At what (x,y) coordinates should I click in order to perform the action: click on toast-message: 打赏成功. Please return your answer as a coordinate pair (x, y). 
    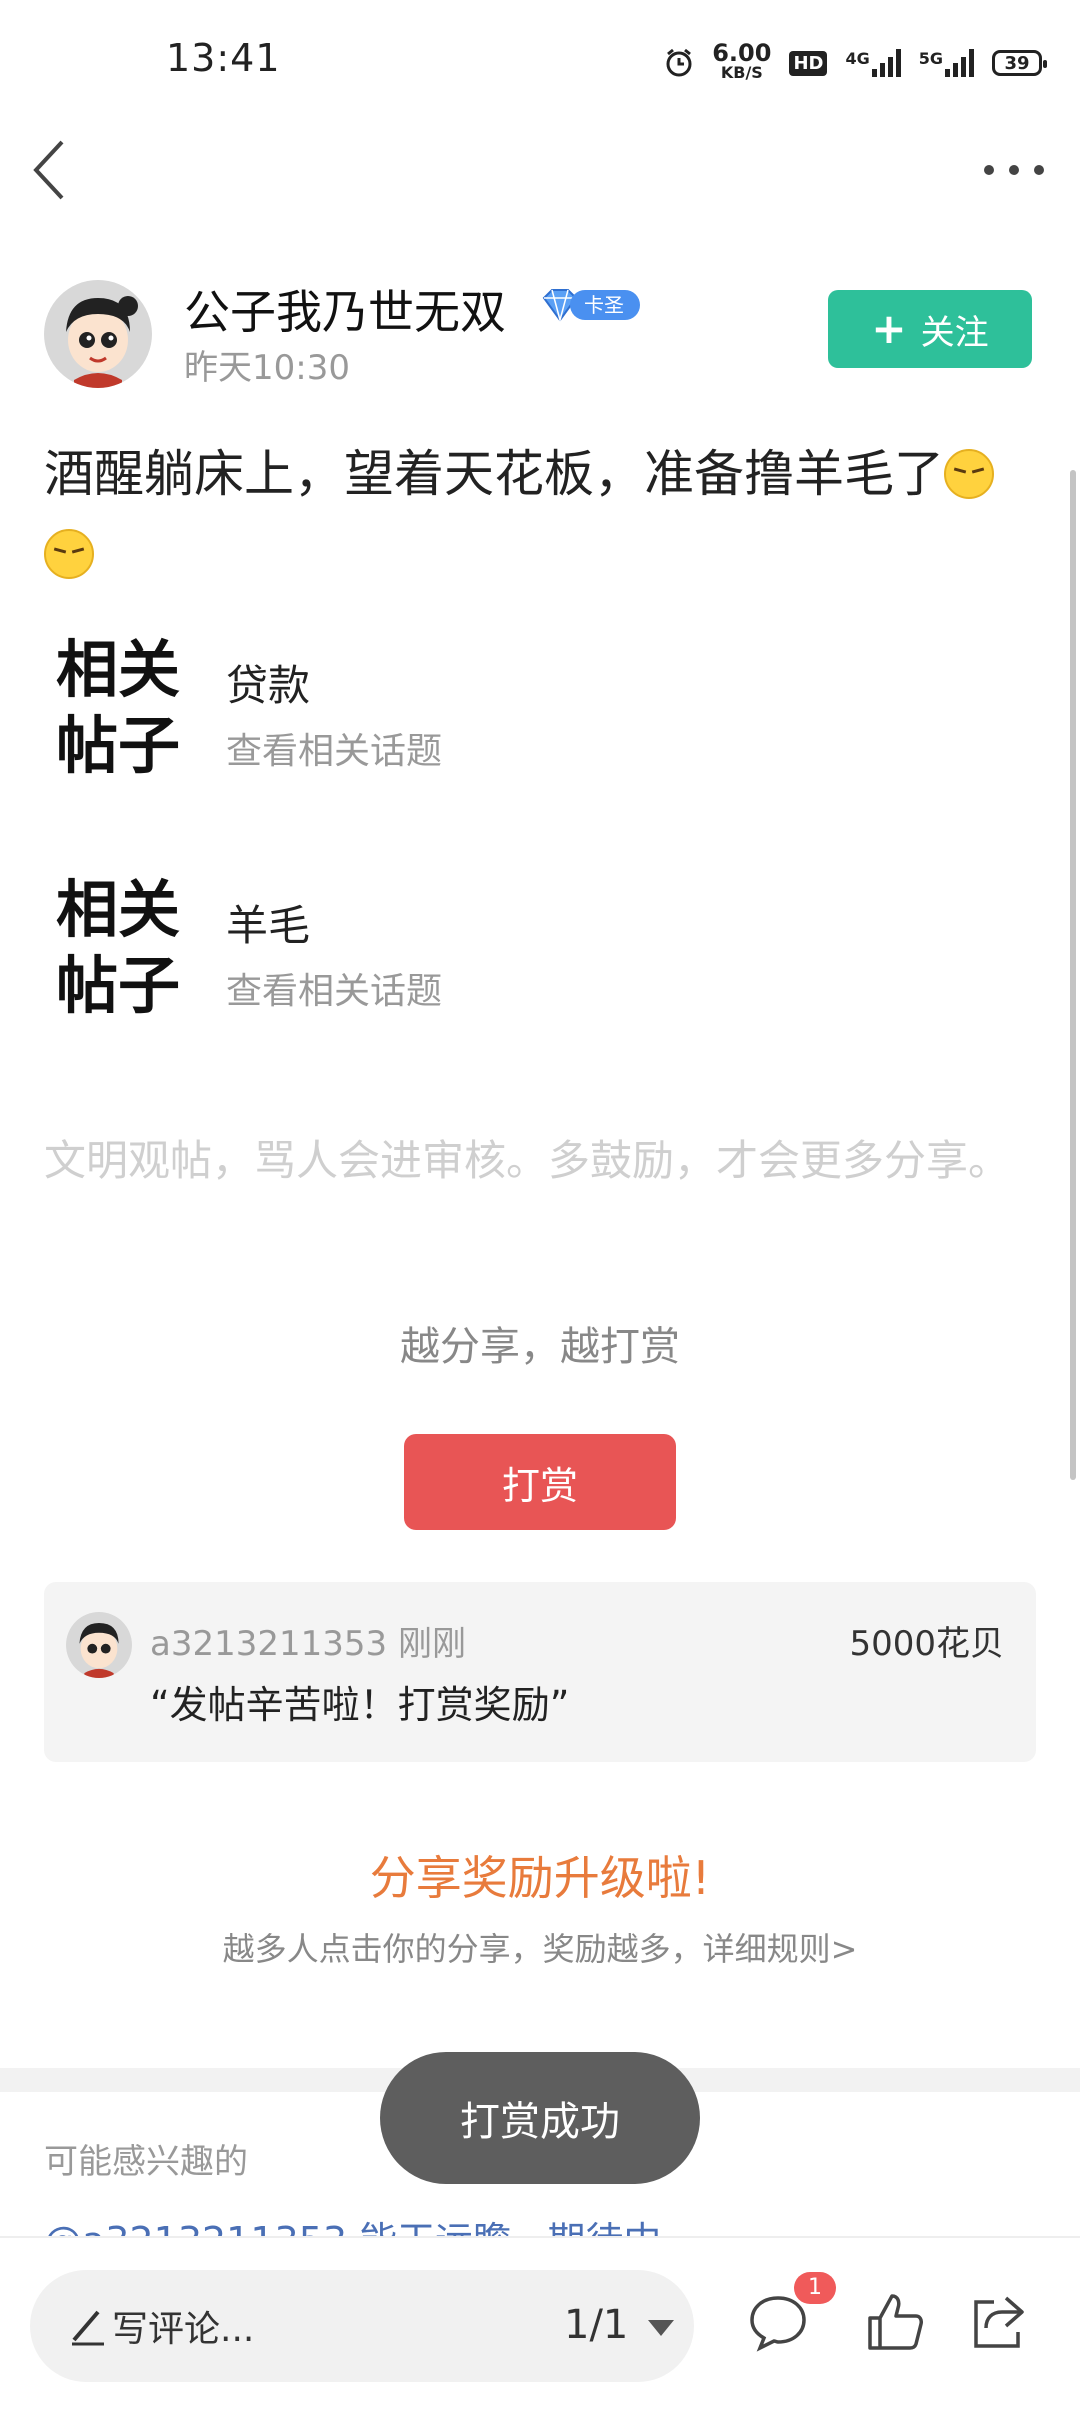
    Looking at the image, I should click on (540, 2118).